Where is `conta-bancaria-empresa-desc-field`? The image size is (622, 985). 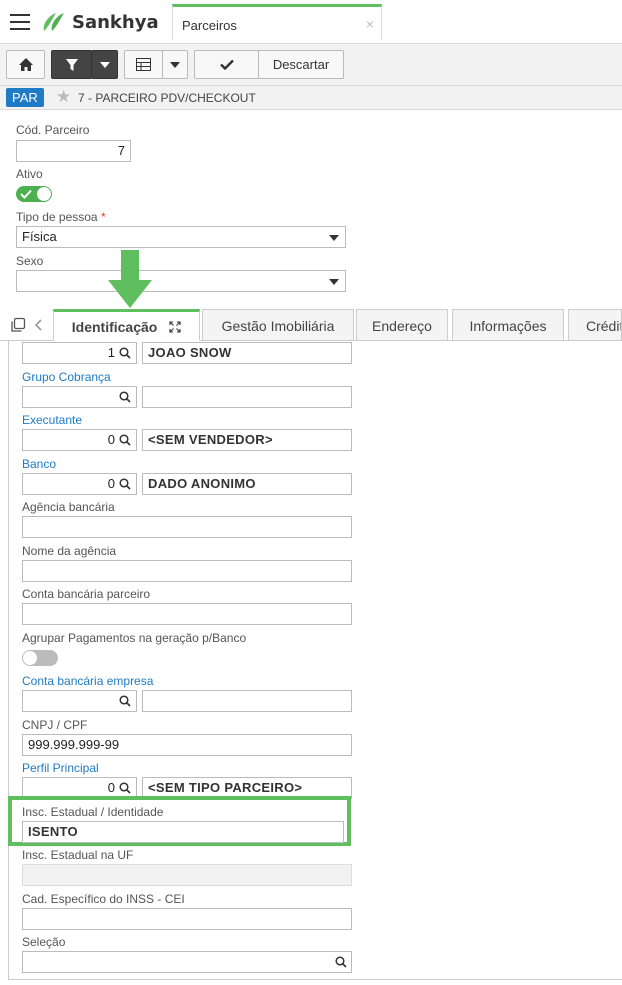
conta-bancaria-empresa-desc-field is located at coordinates (247, 701).